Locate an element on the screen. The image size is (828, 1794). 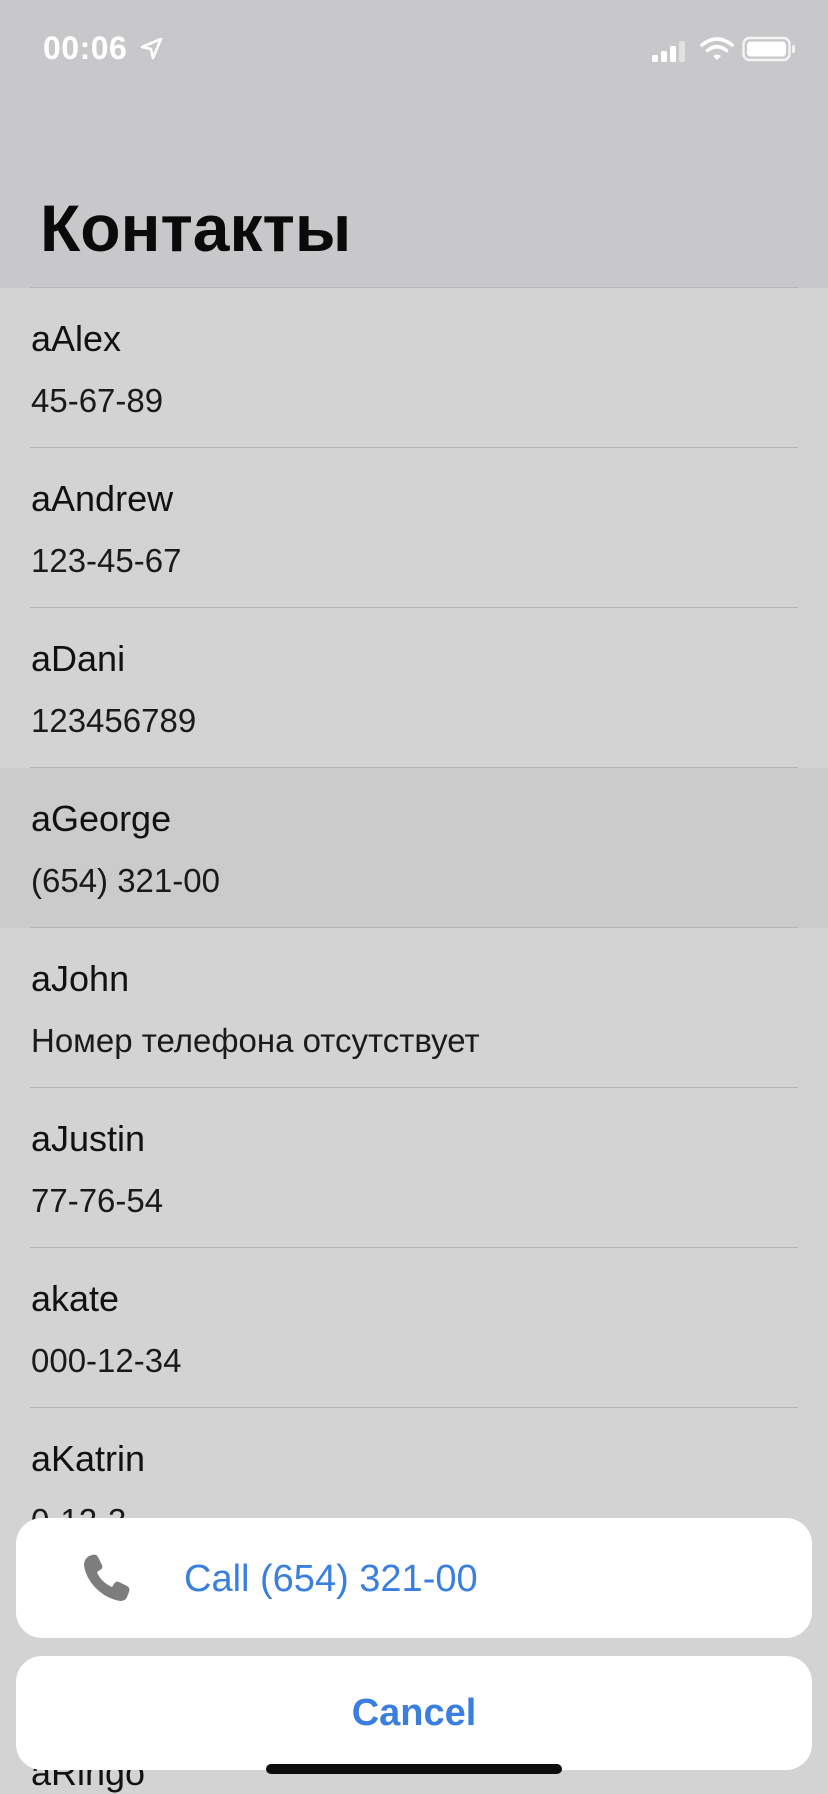
contact-phone: Номер телефона отсутствует is located at coordinates (255, 1040).